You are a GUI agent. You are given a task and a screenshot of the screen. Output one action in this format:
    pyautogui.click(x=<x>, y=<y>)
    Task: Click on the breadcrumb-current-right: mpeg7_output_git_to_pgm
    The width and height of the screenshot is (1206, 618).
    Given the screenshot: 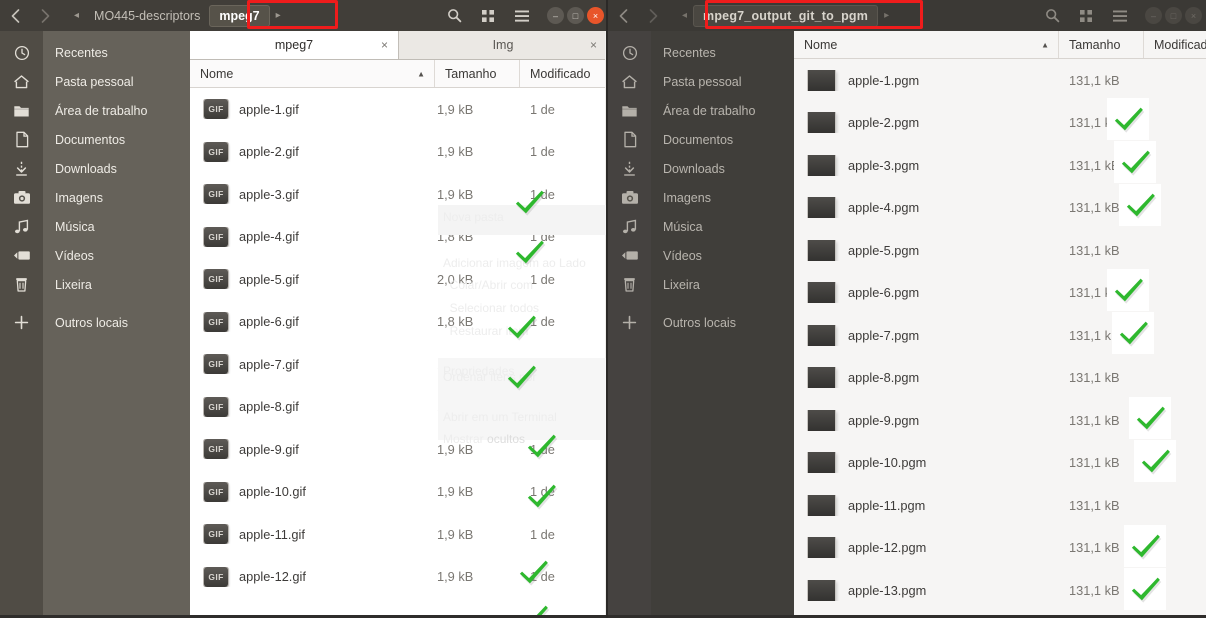 What is the action you would take?
    pyautogui.click(x=786, y=15)
    